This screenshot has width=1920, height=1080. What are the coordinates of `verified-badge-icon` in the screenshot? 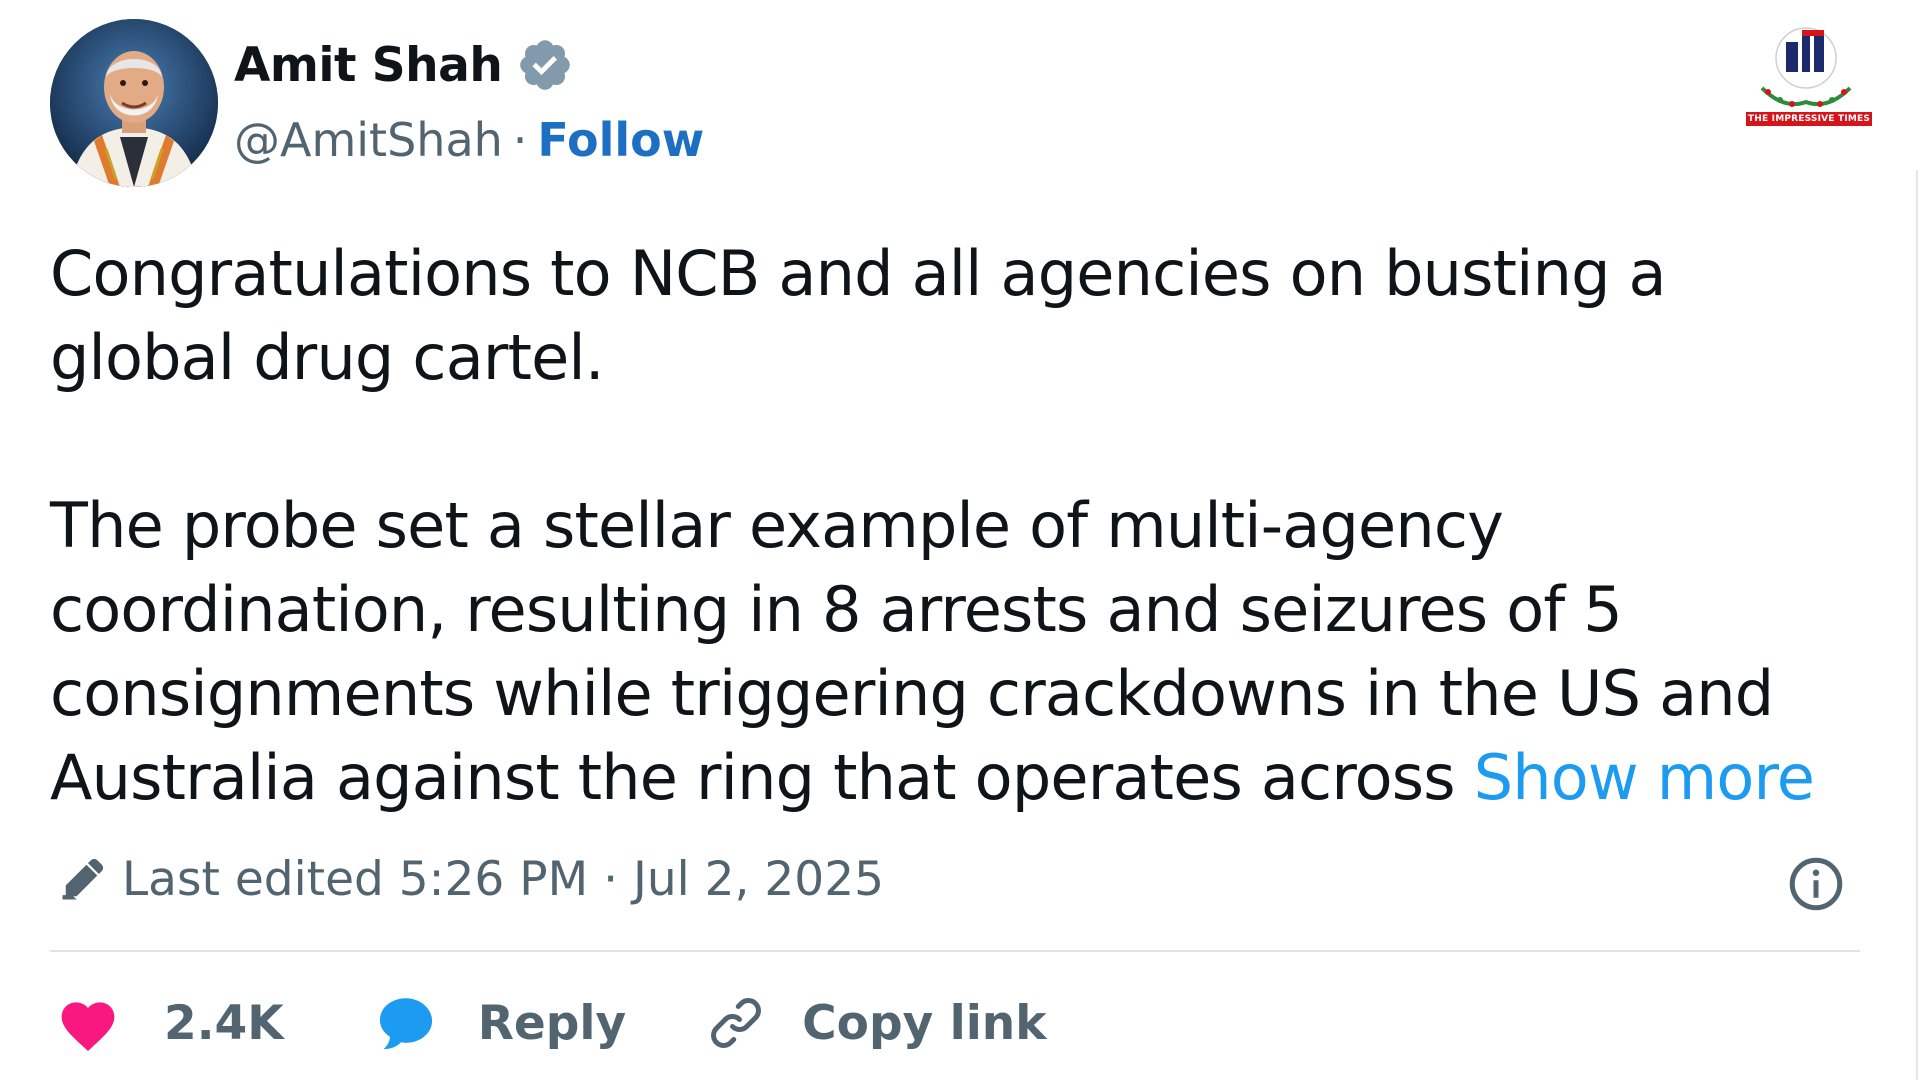 It's located at (545, 65).